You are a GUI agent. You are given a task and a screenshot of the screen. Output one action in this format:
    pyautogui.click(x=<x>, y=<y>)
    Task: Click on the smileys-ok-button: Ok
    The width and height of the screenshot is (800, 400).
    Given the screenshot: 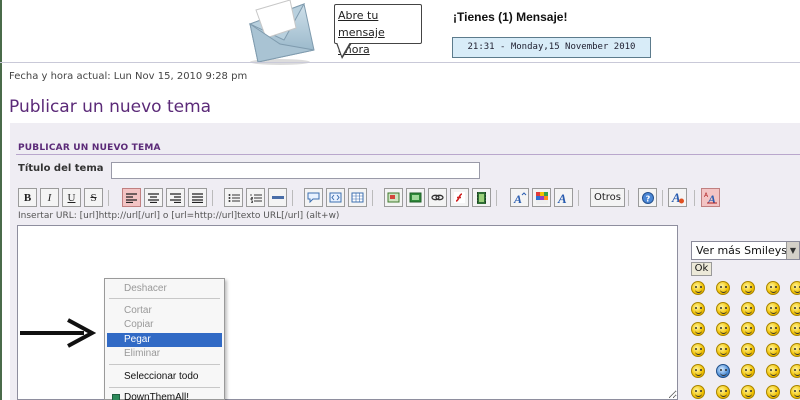 What is the action you would take?
    pyautogui.click(x=701, y=269)
    